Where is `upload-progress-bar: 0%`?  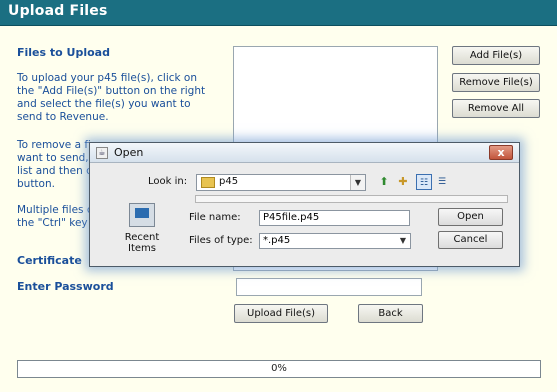 upload-progress-bar: 0% is located at coordinates (279, 369).